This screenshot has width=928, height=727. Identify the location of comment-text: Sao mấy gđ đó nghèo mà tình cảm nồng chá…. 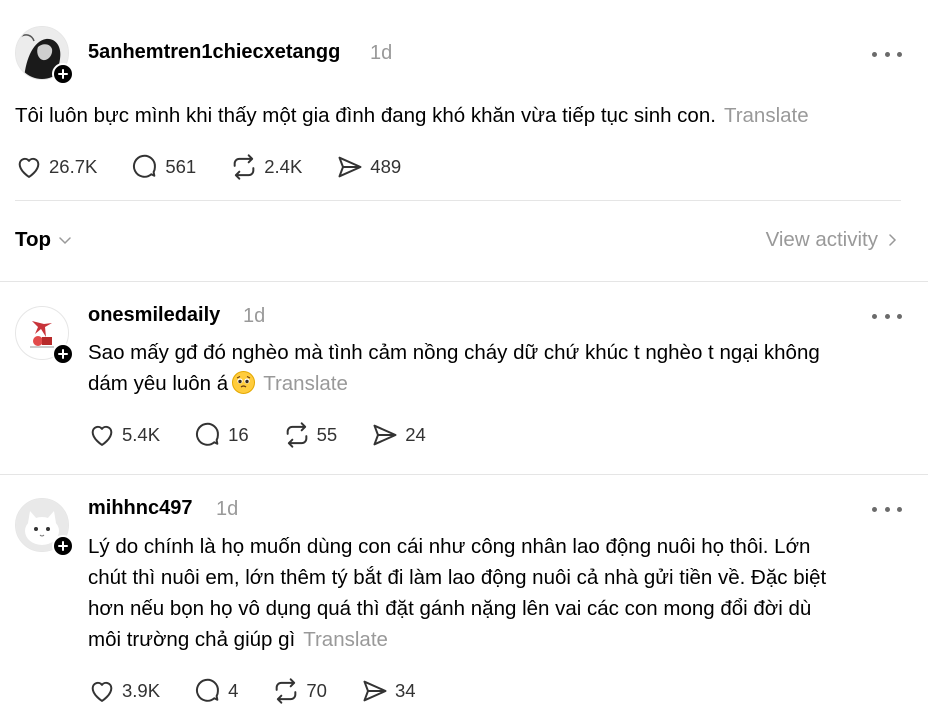
(498, 368).